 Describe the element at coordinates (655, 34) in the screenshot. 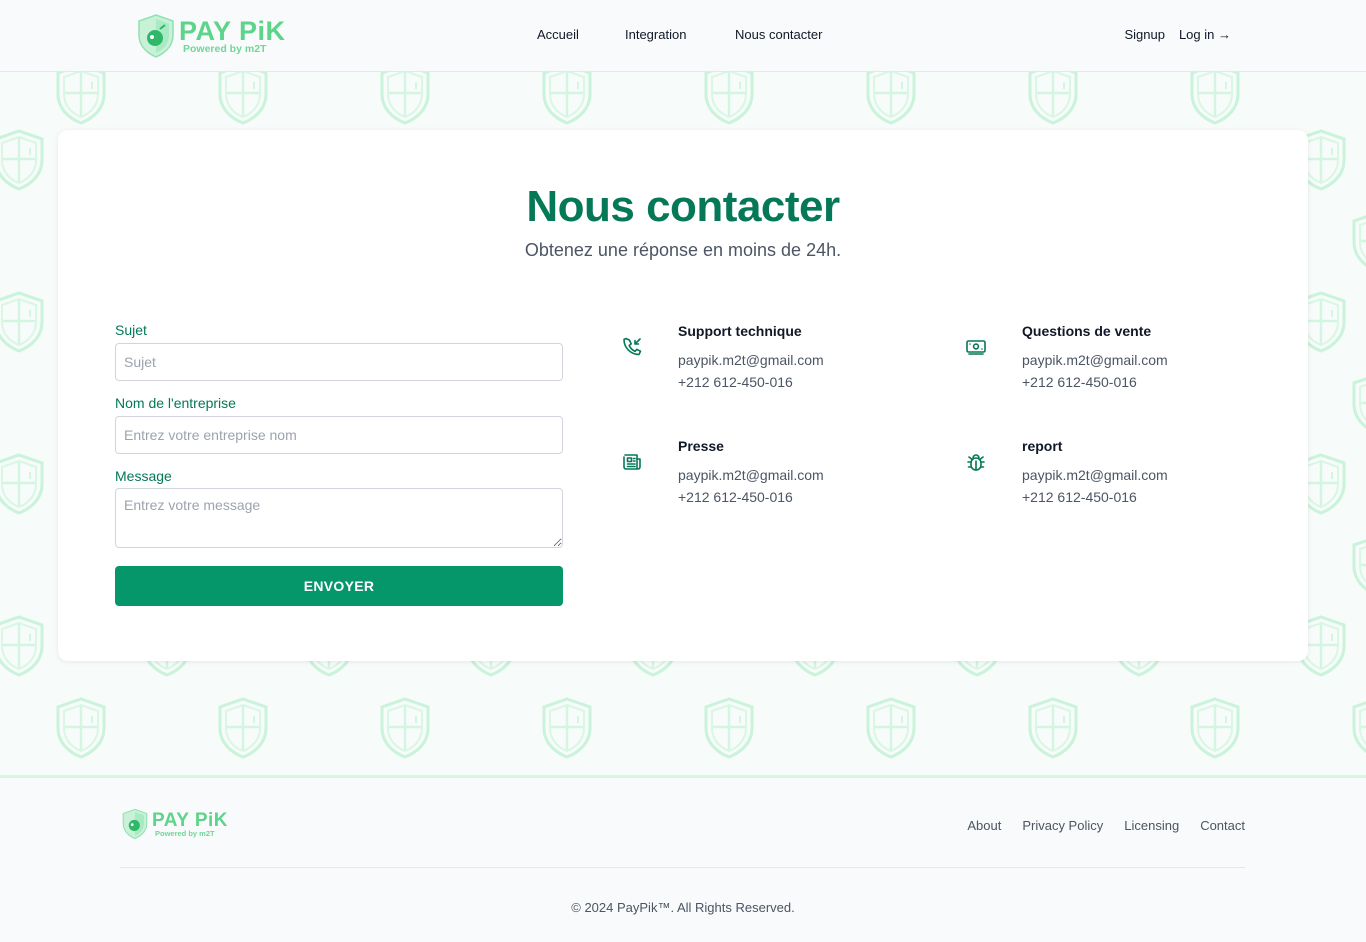

I see `nav-integration: Integration` at that location.